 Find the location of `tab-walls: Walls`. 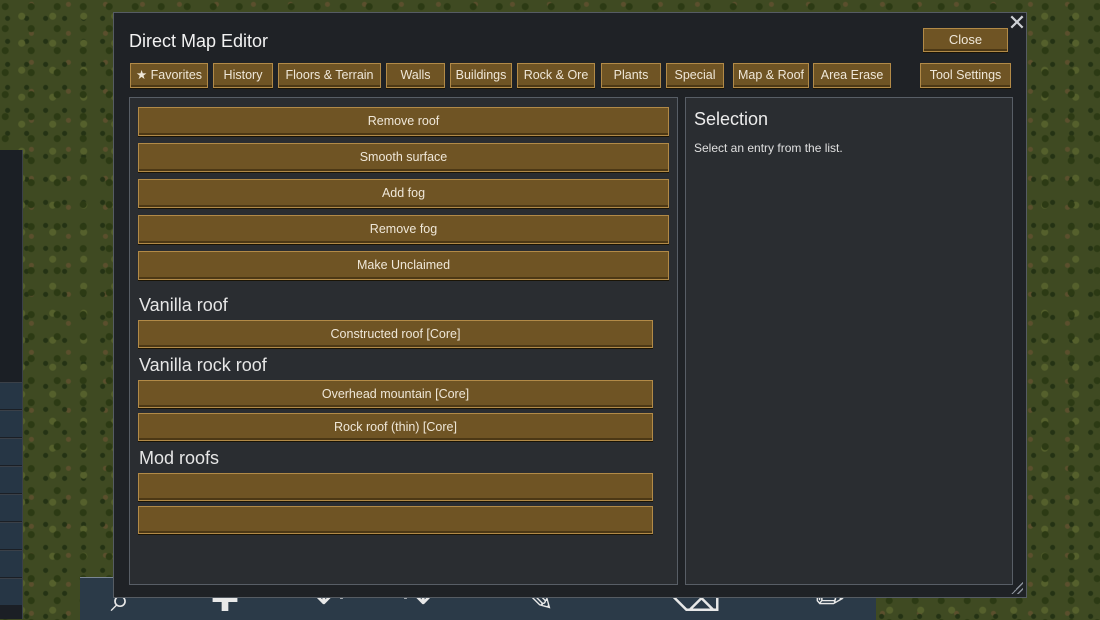

tab-walls: Walls is located at coordinates (415, 75).